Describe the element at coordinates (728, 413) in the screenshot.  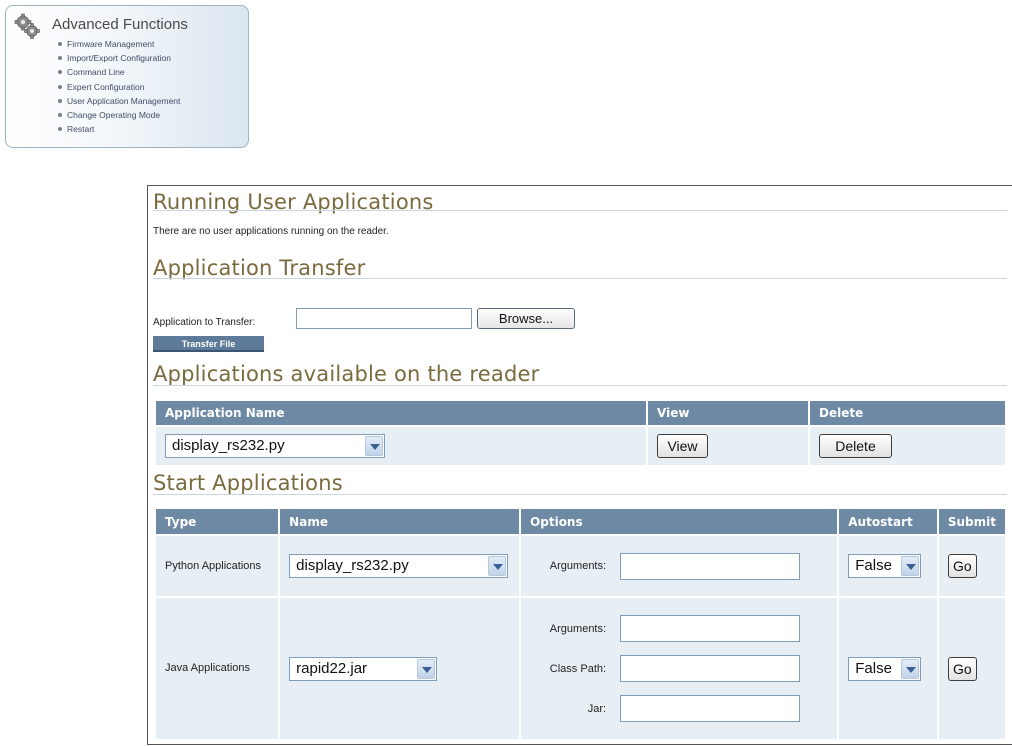
I see `column-view: View` at that location.